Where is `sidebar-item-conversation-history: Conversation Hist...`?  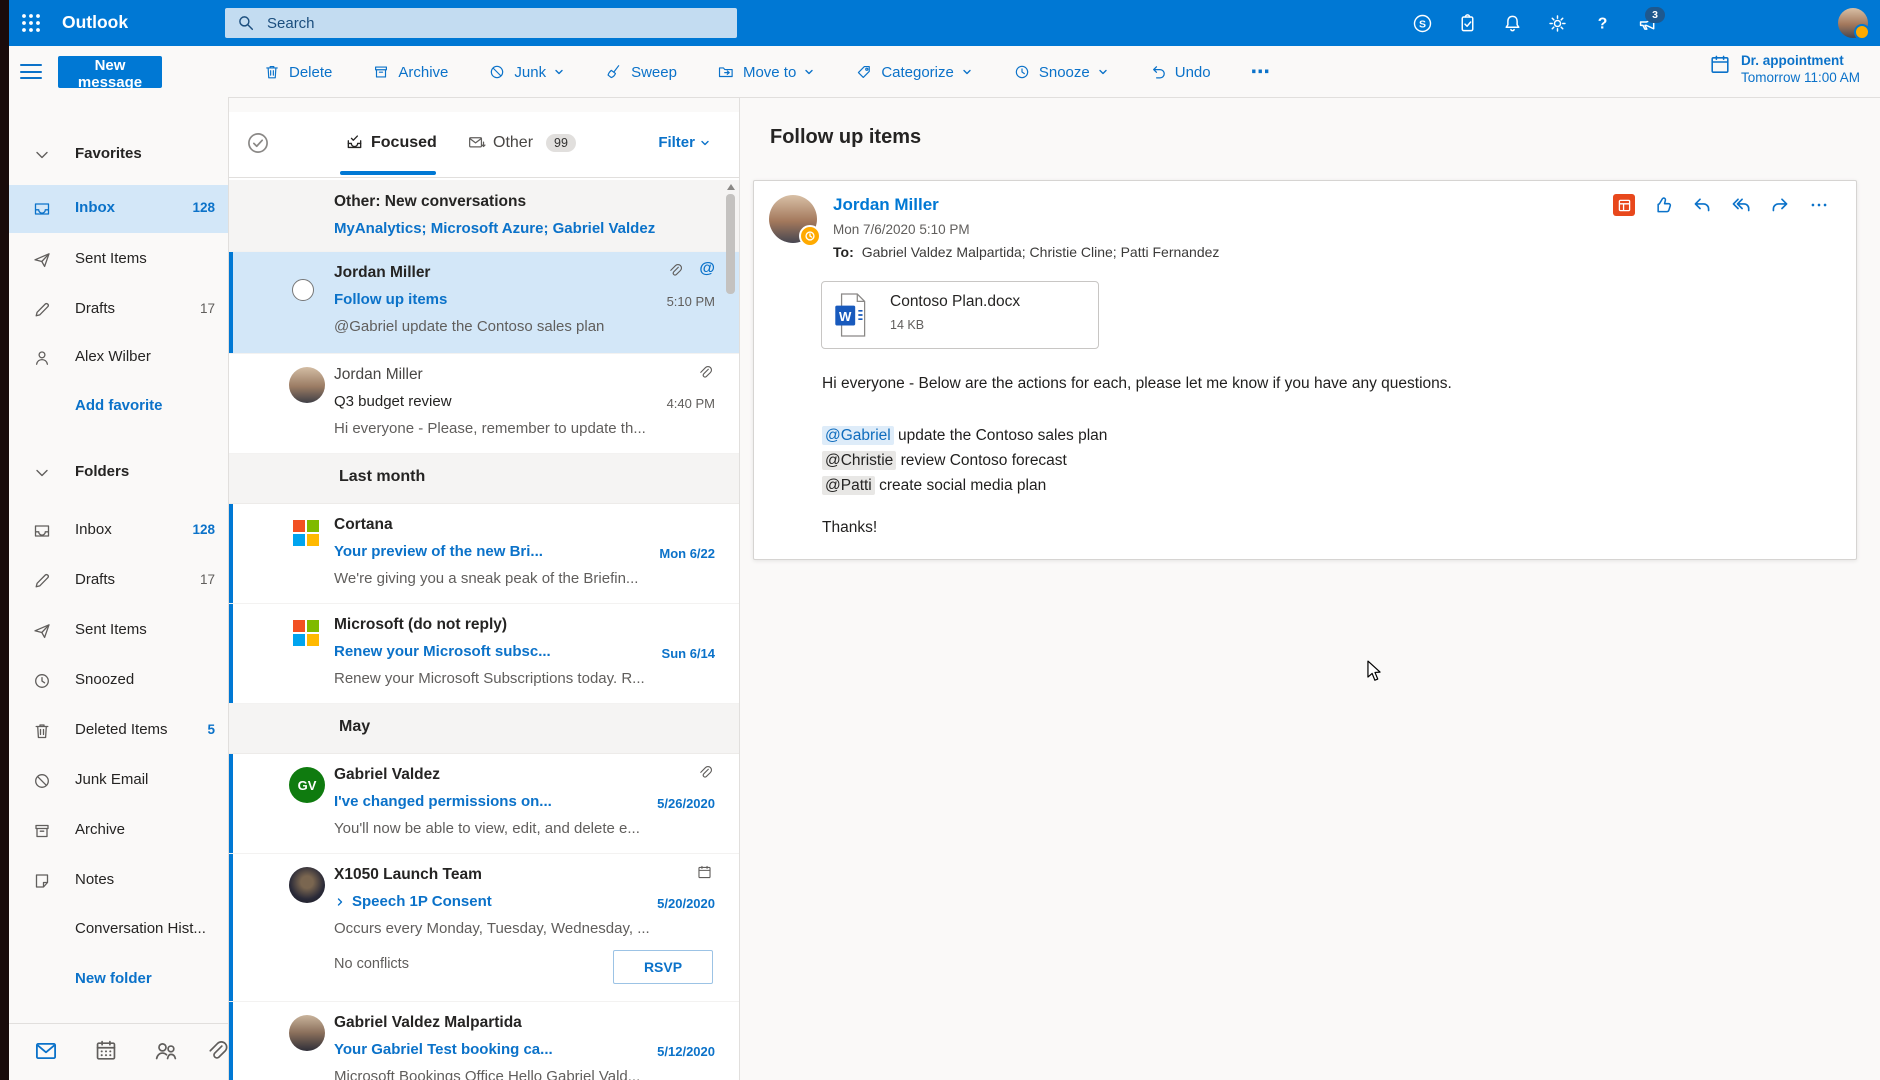
sidebar-item-conversation-history: Conversation Hist... is located at coordinates (118, 930).